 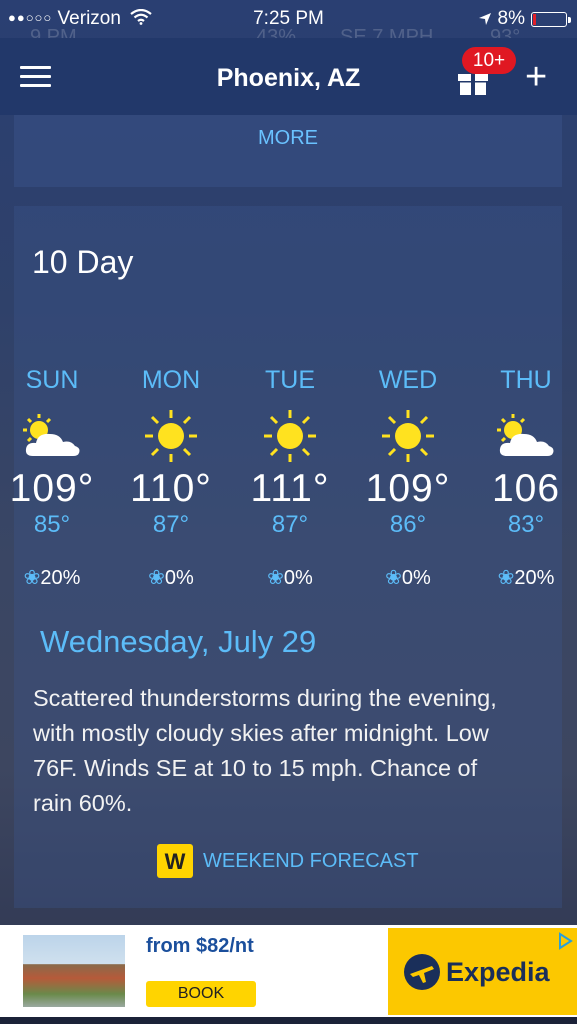 What do you see at coordinates (311, 860) in the screenshot?
I see `weekend-forecast-label: WEEKEND FORECAST` at bounding box center [311, 860].